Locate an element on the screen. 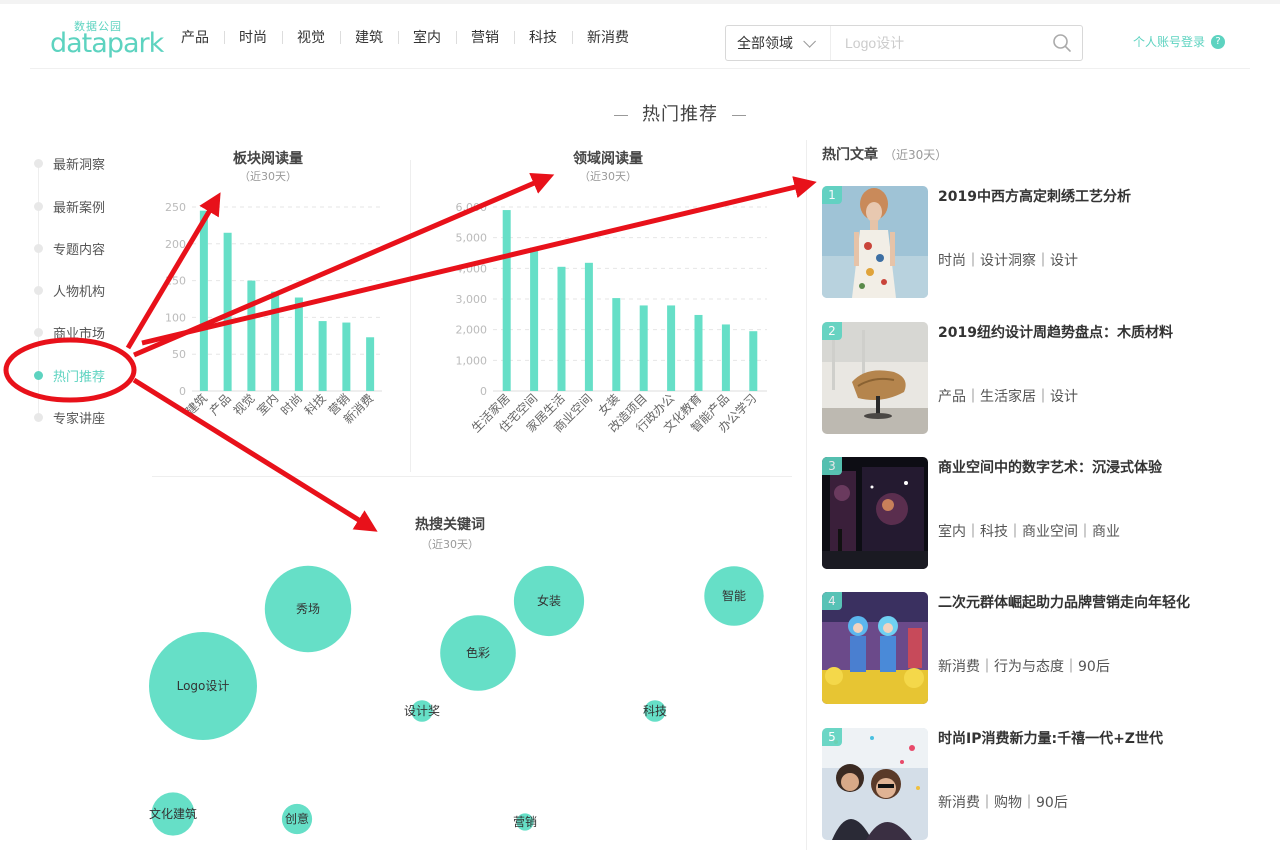 The image size is (1280, 864). y-tick-label: 6,000 is located at coordinates (472, 207).